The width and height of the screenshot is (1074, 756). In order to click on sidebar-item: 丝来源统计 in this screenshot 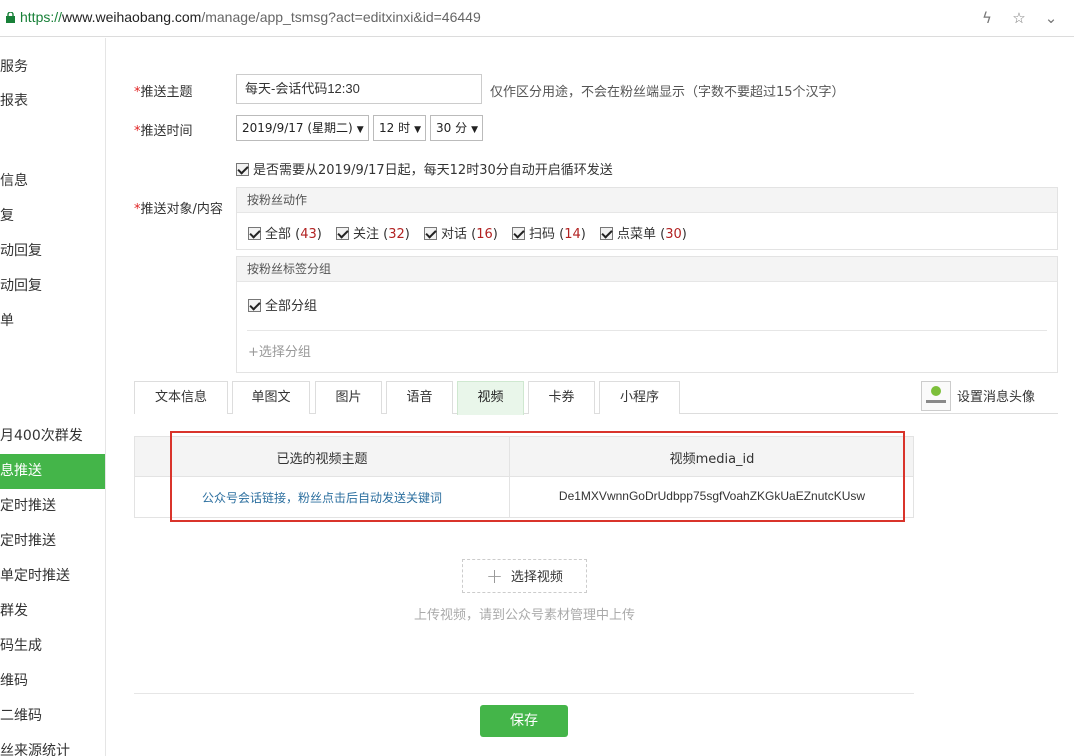, I will do `click(52, 745)`.